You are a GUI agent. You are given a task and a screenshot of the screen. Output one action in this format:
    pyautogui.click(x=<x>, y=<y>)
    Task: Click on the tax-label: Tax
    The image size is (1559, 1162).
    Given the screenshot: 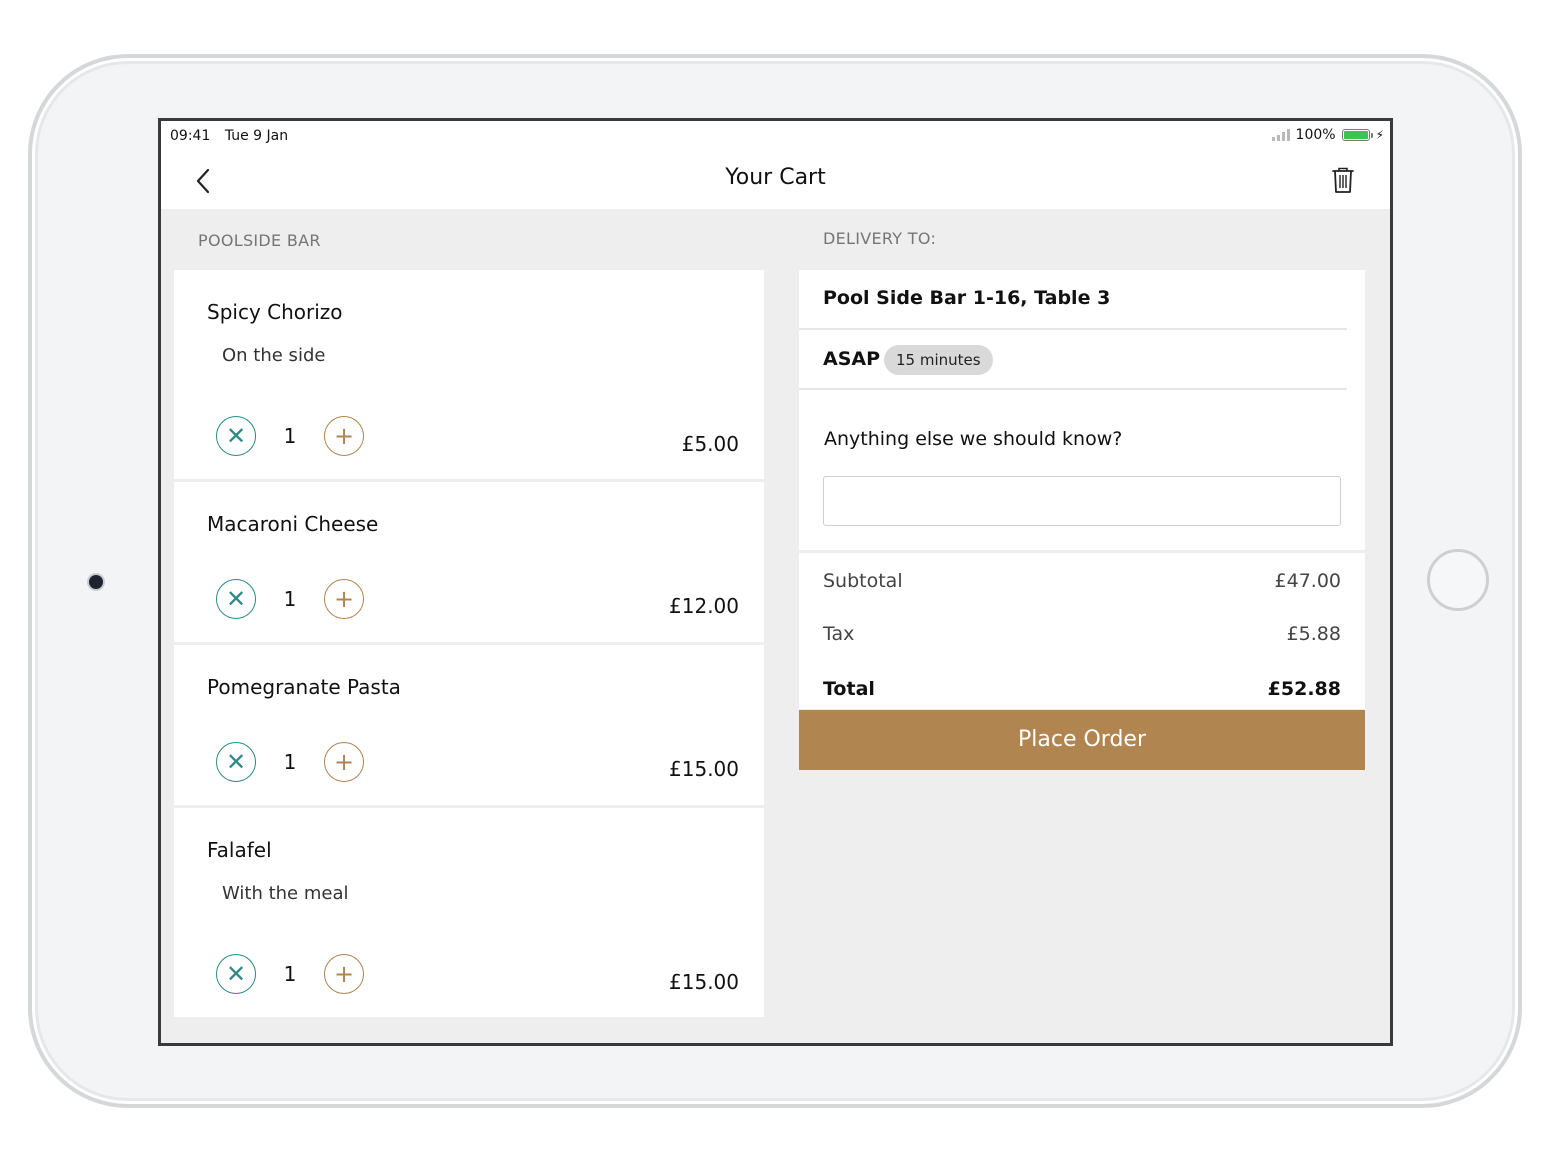 What is the action you would take?
    pyautogui.click(x=839, y=634)
    